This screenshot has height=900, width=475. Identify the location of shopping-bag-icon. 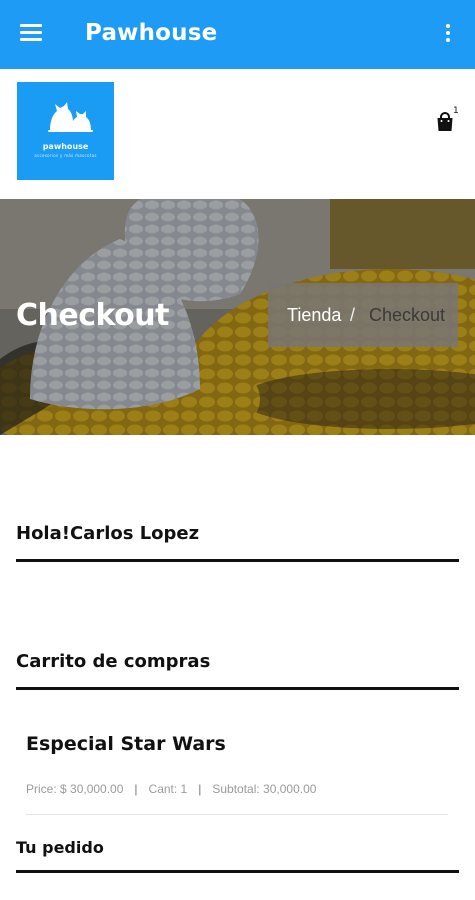
(445, 121).